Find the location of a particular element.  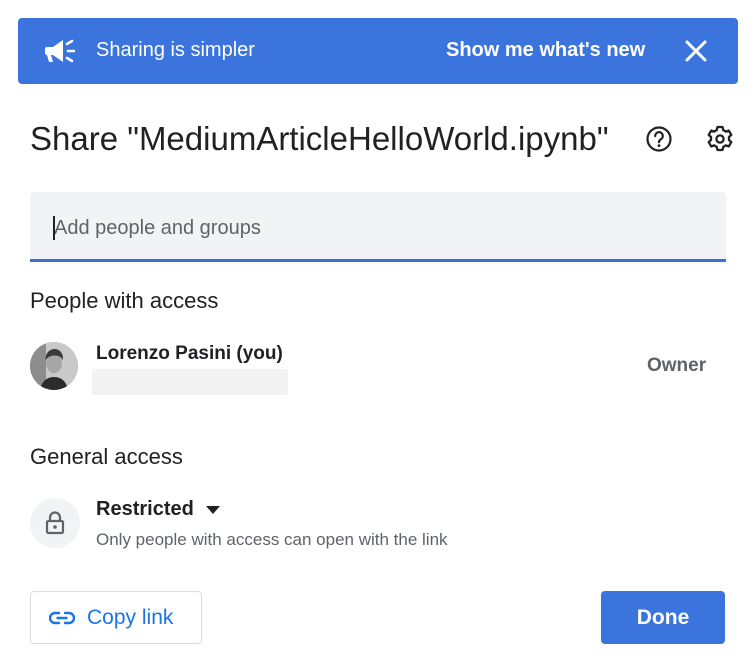

caret-down-icon is located at coordinates (212, 509).